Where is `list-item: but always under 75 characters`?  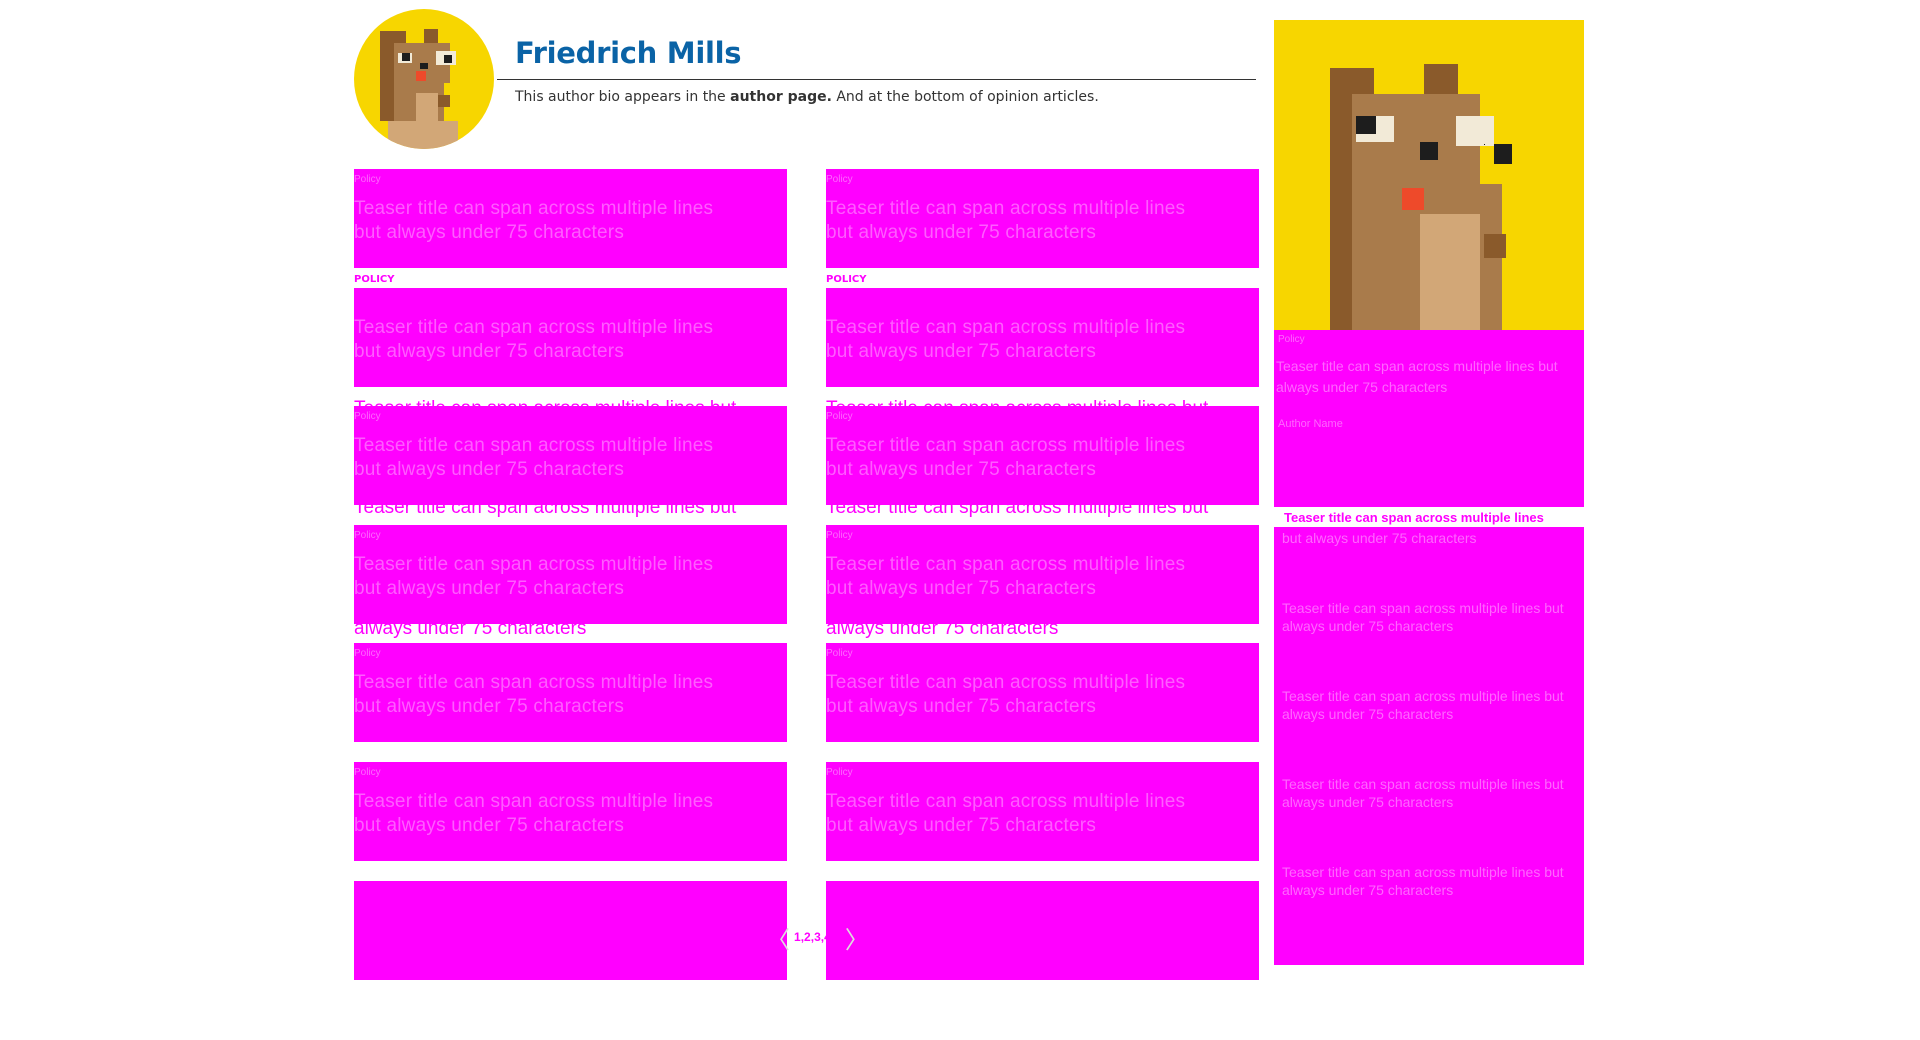
list-item: but always under 75 characters is located at coordinates (1430, 538).